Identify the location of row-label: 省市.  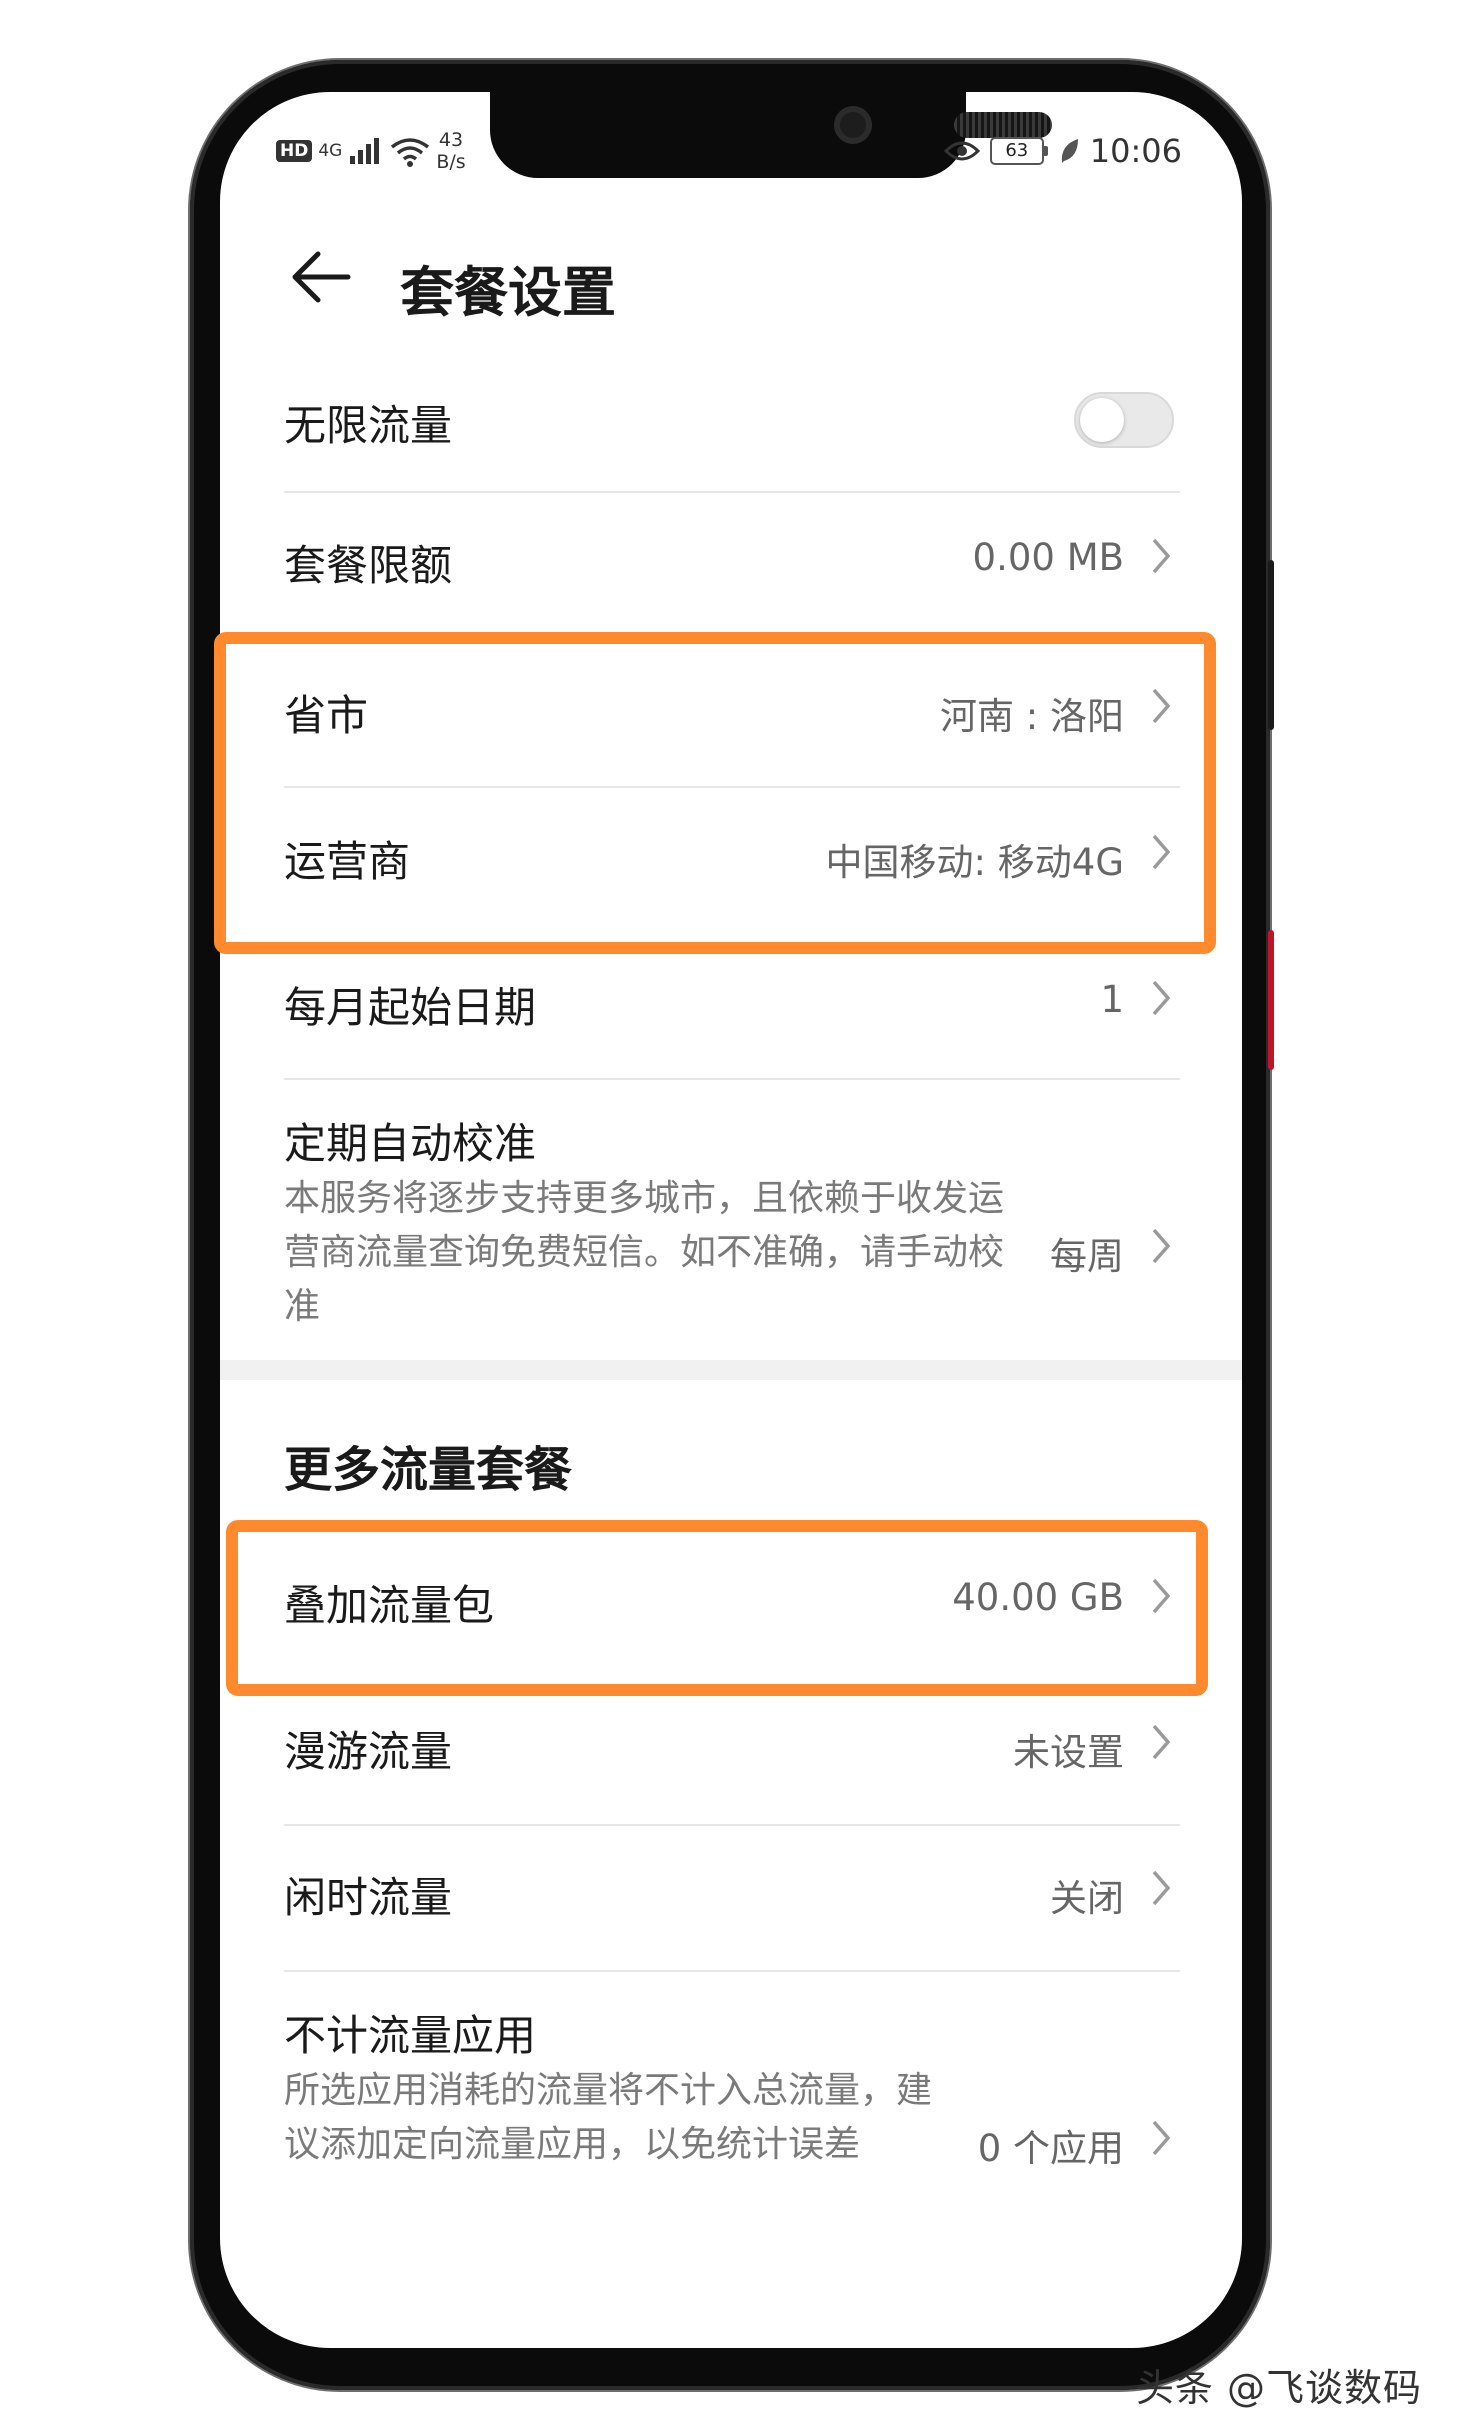
(326, 715).